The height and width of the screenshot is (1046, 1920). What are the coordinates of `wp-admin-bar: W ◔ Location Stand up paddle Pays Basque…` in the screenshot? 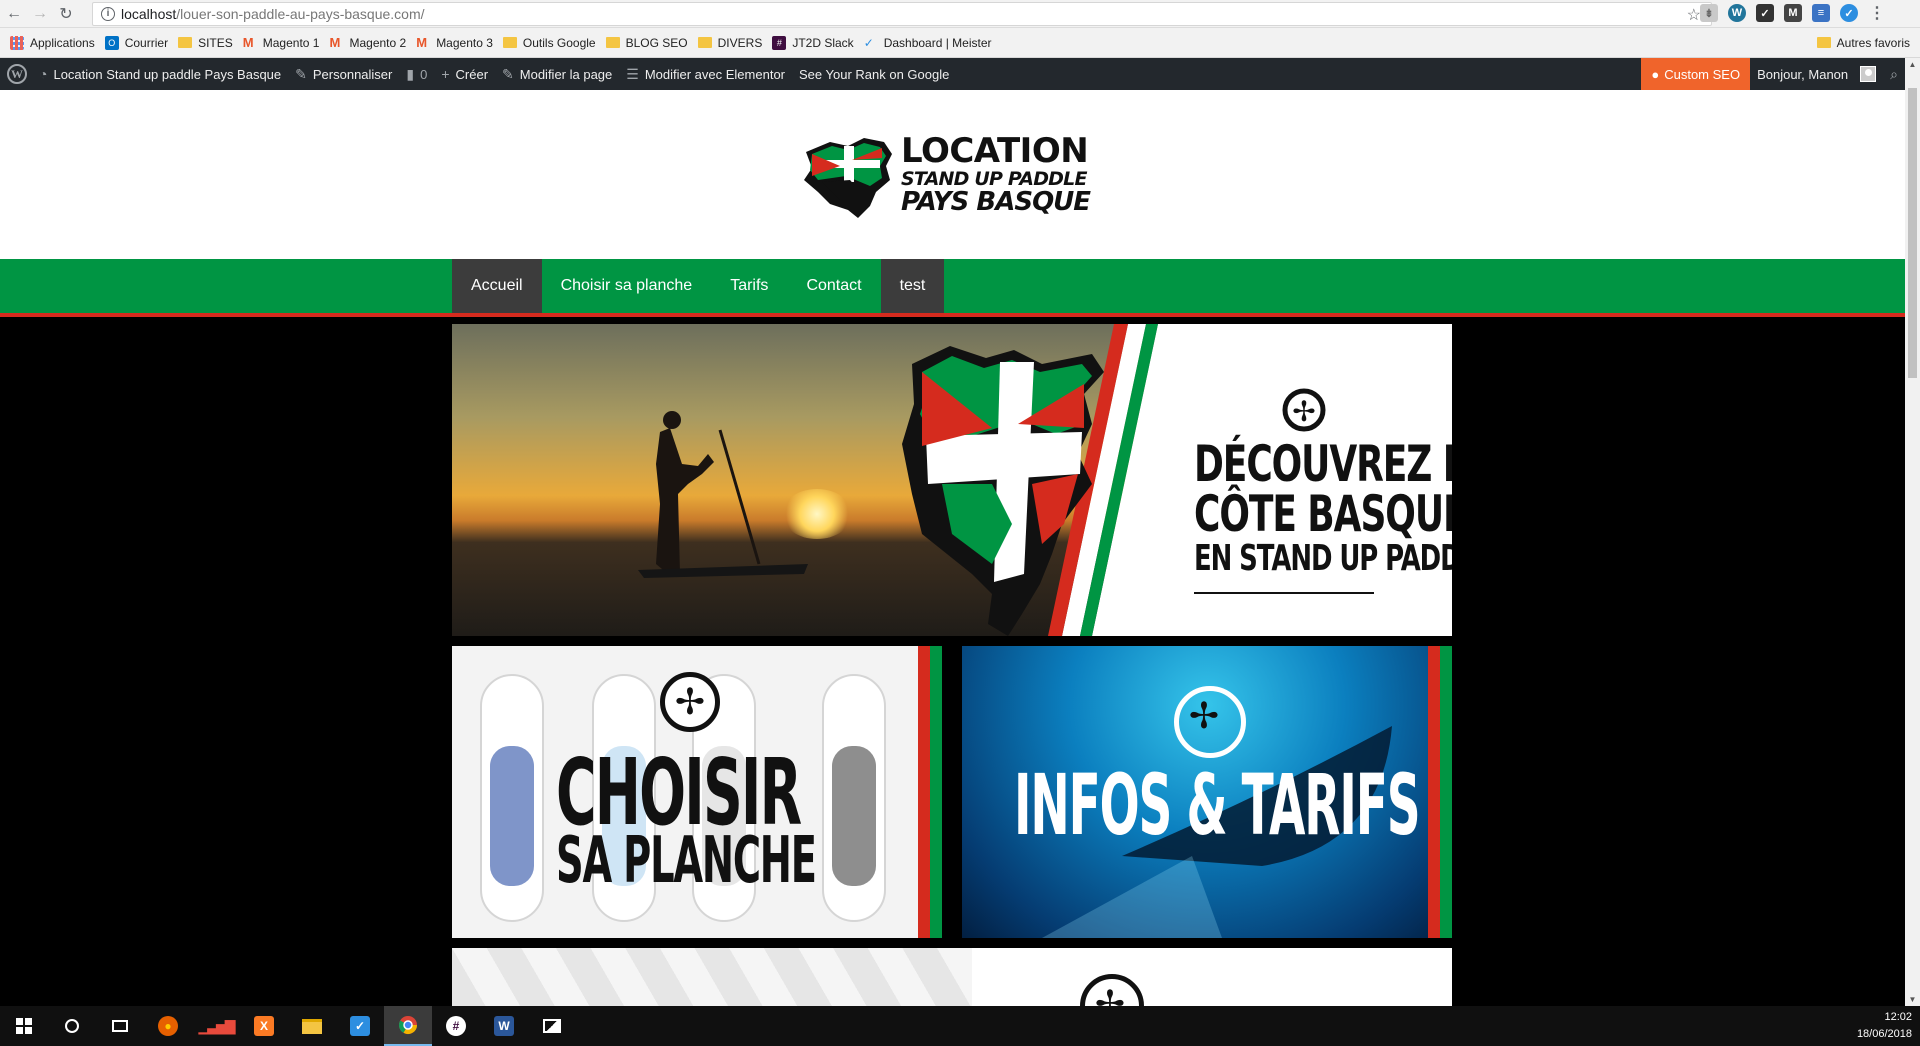 It's located at (952, 74).